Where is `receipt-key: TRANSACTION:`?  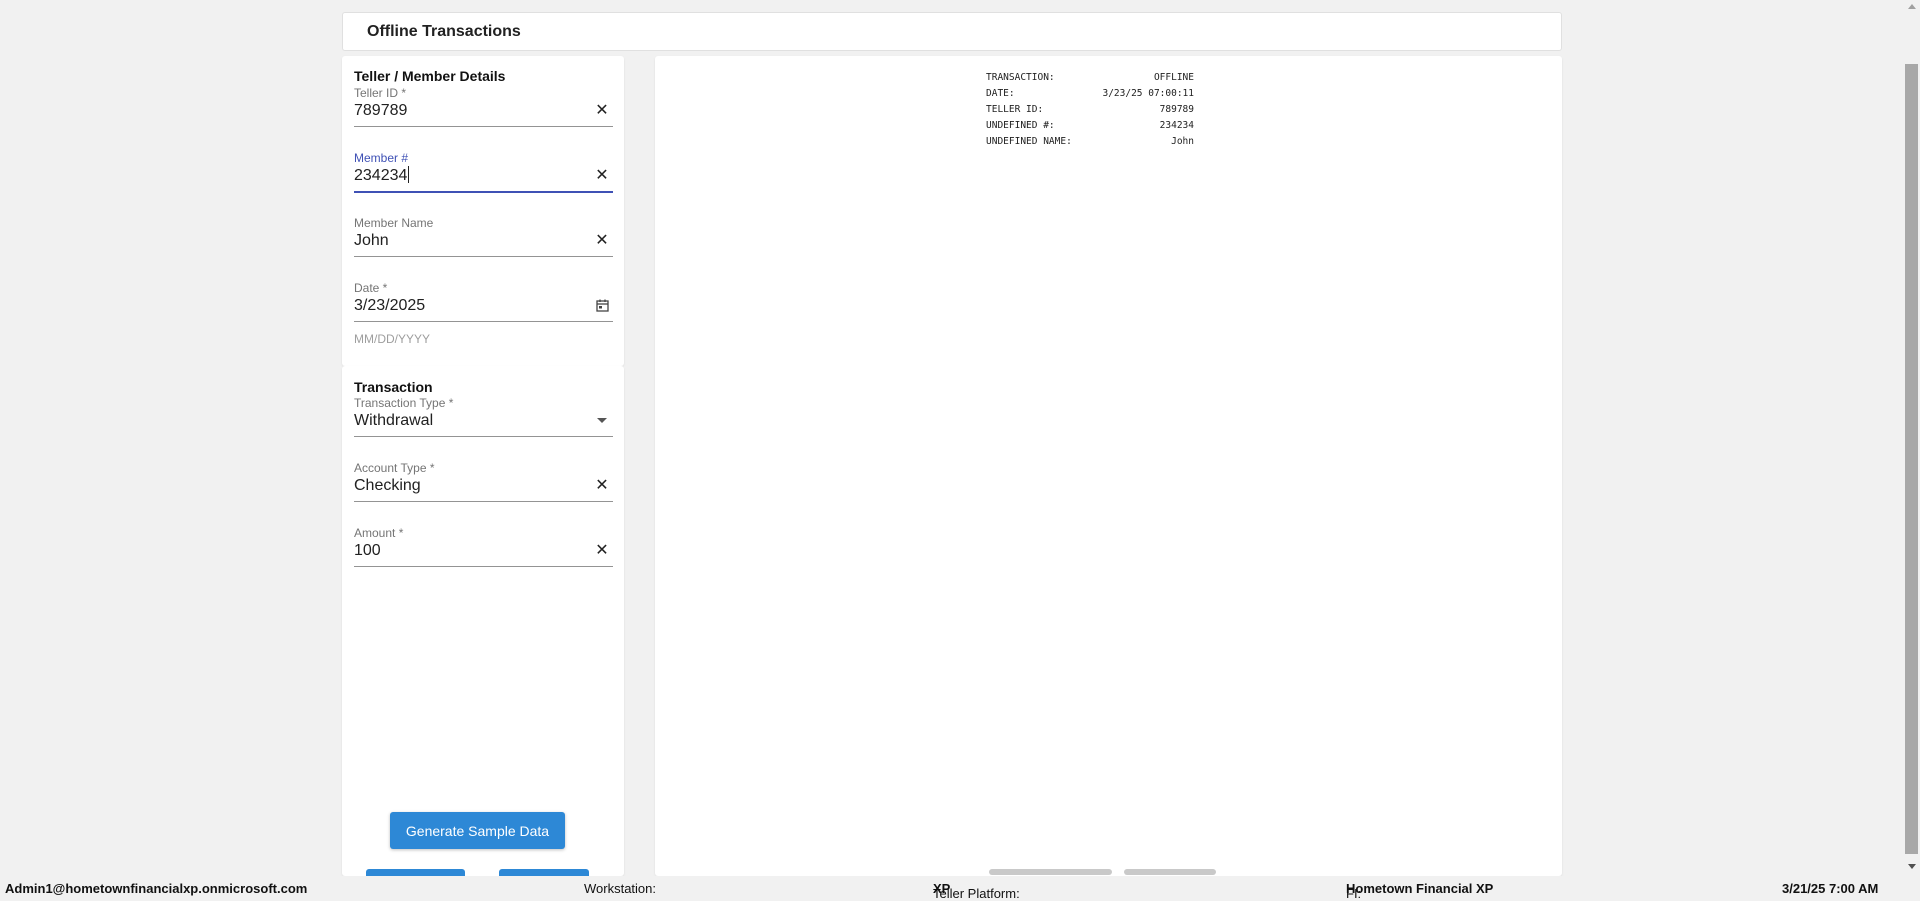 receipt-key: TRANSACTION: is located at coordinates (1020, 77).